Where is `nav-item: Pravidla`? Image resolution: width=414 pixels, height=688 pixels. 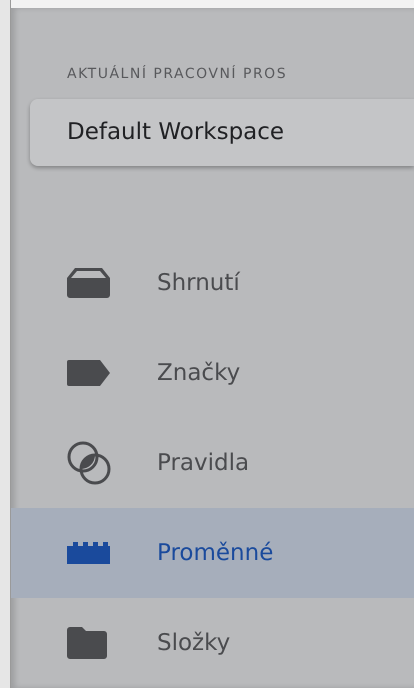 nav-item: Pravidla is located at coordinates (212, 463).